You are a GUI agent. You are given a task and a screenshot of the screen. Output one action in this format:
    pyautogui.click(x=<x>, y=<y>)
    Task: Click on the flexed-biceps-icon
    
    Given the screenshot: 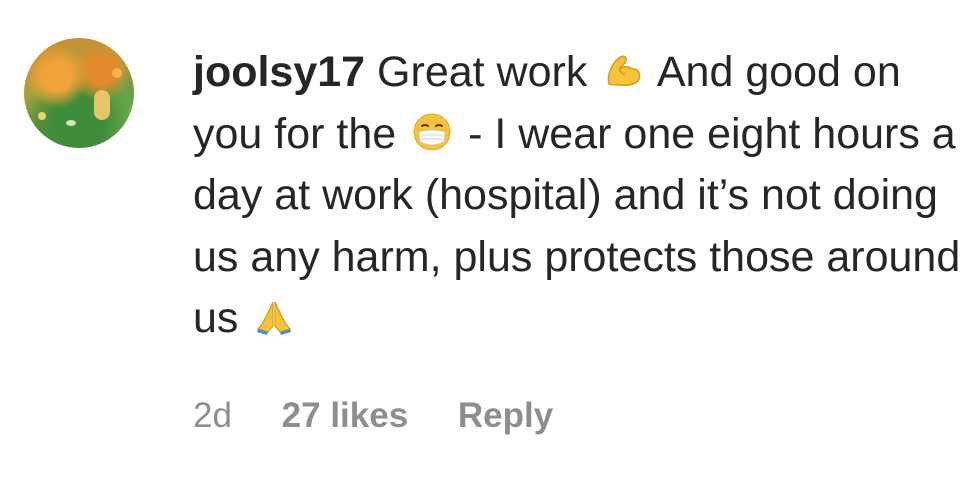 What is the action you would take?
    pyautogui.click(x=624, y=70)
    